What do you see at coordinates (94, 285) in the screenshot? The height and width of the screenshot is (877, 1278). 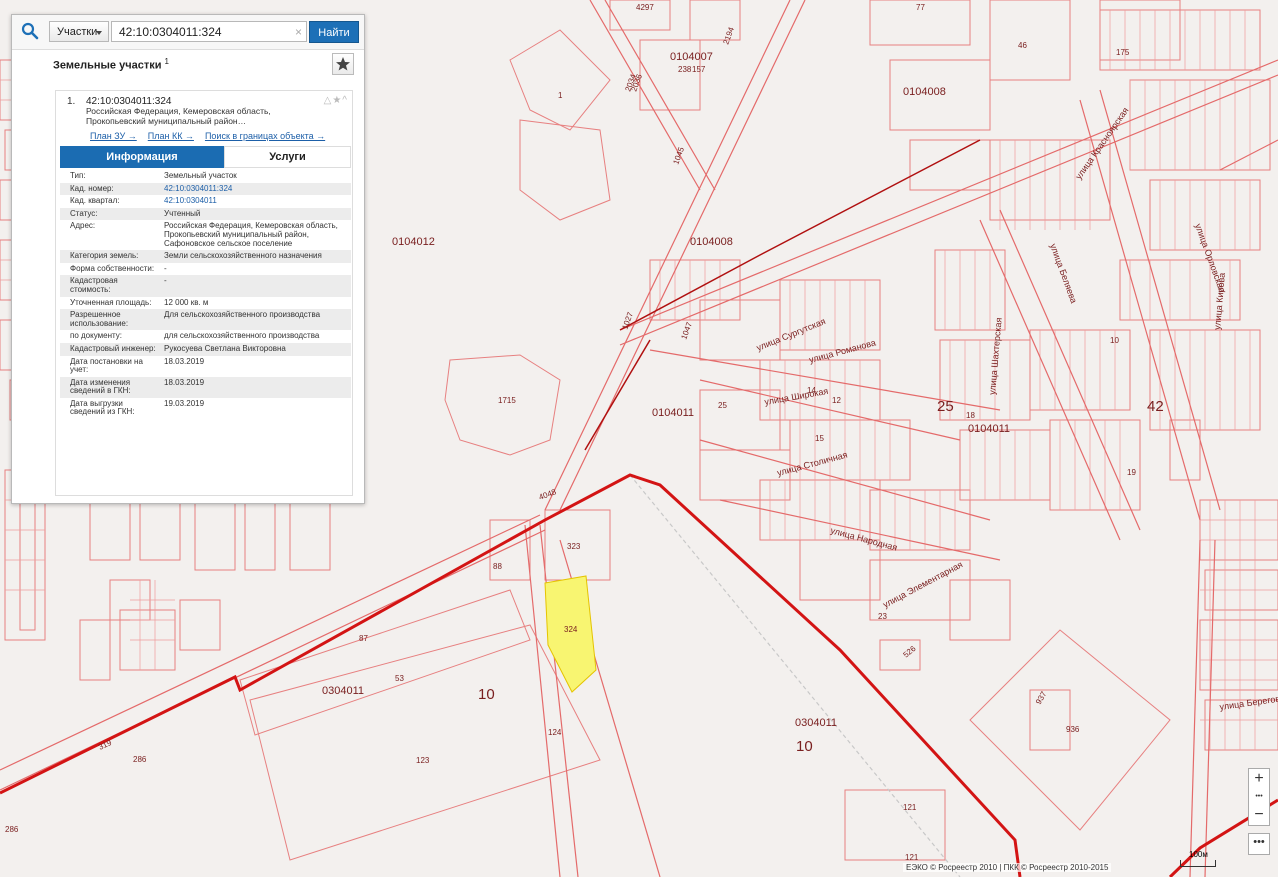 I see `attribute-key: Кадастровая стоимость:` at bounding box center [94, 285].